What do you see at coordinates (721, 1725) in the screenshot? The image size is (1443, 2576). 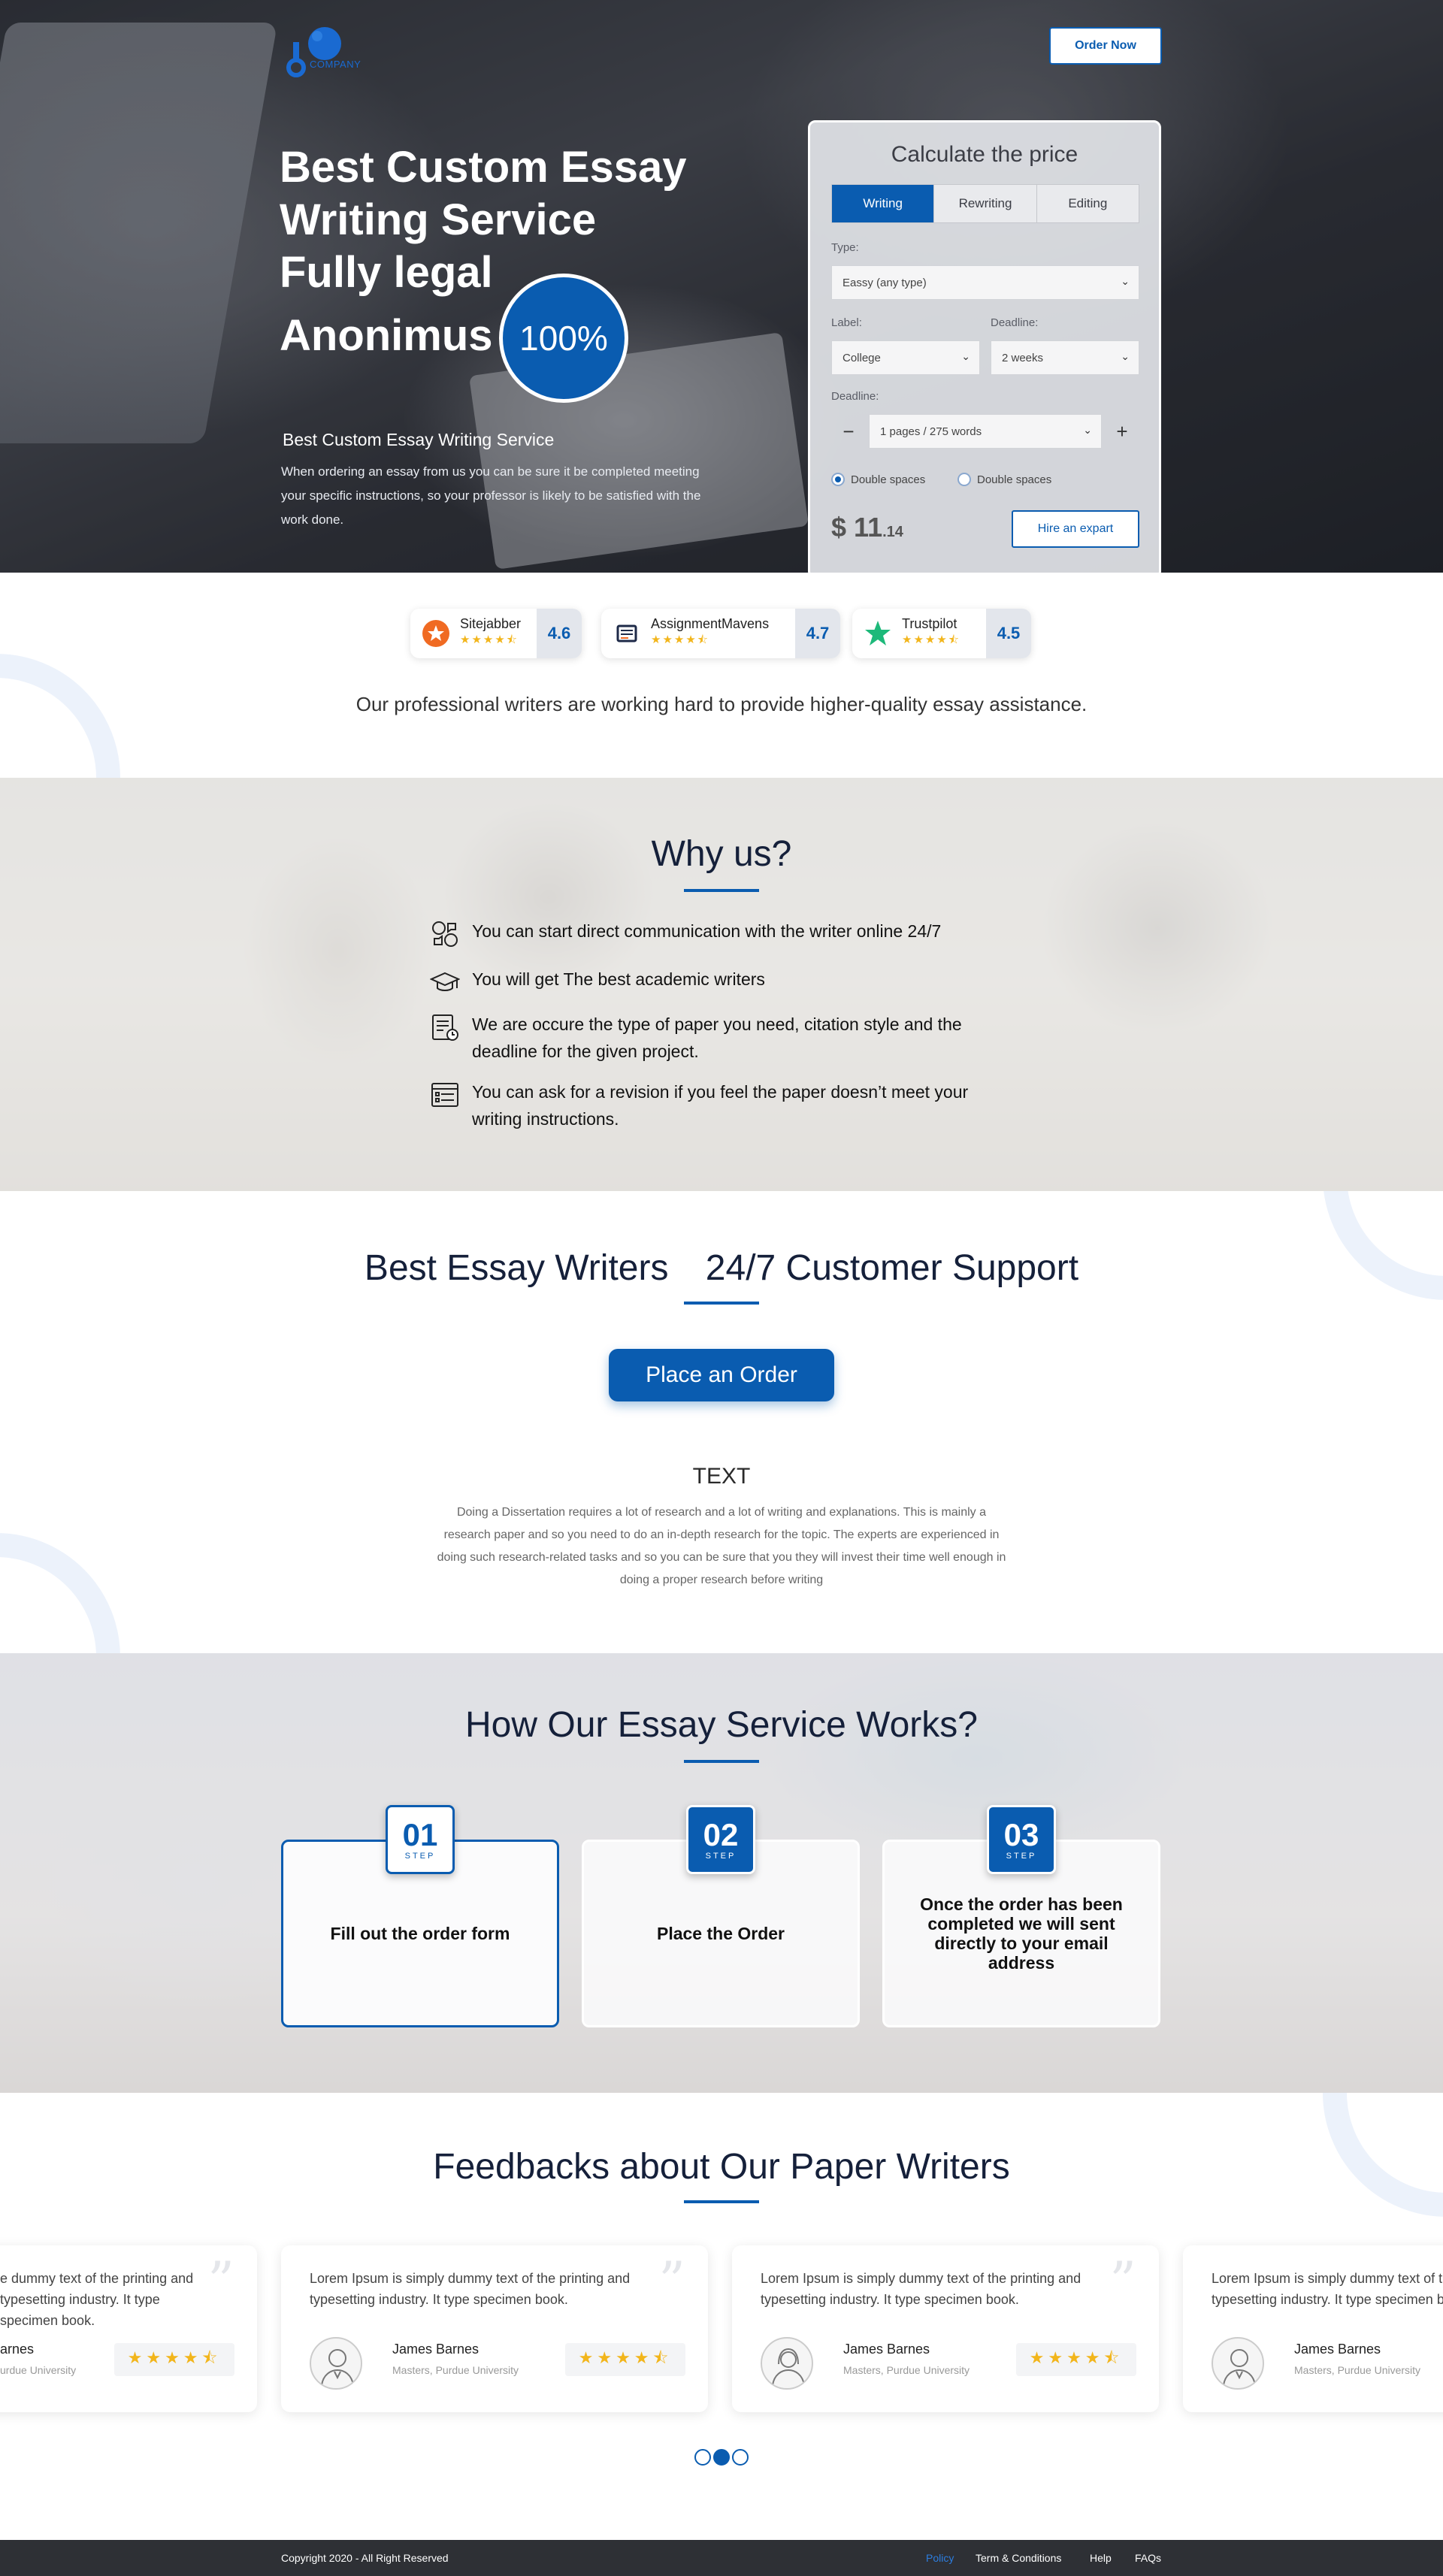 I see `how-title: How Our Essay Service Works?` at bounding box center [721, 1725].